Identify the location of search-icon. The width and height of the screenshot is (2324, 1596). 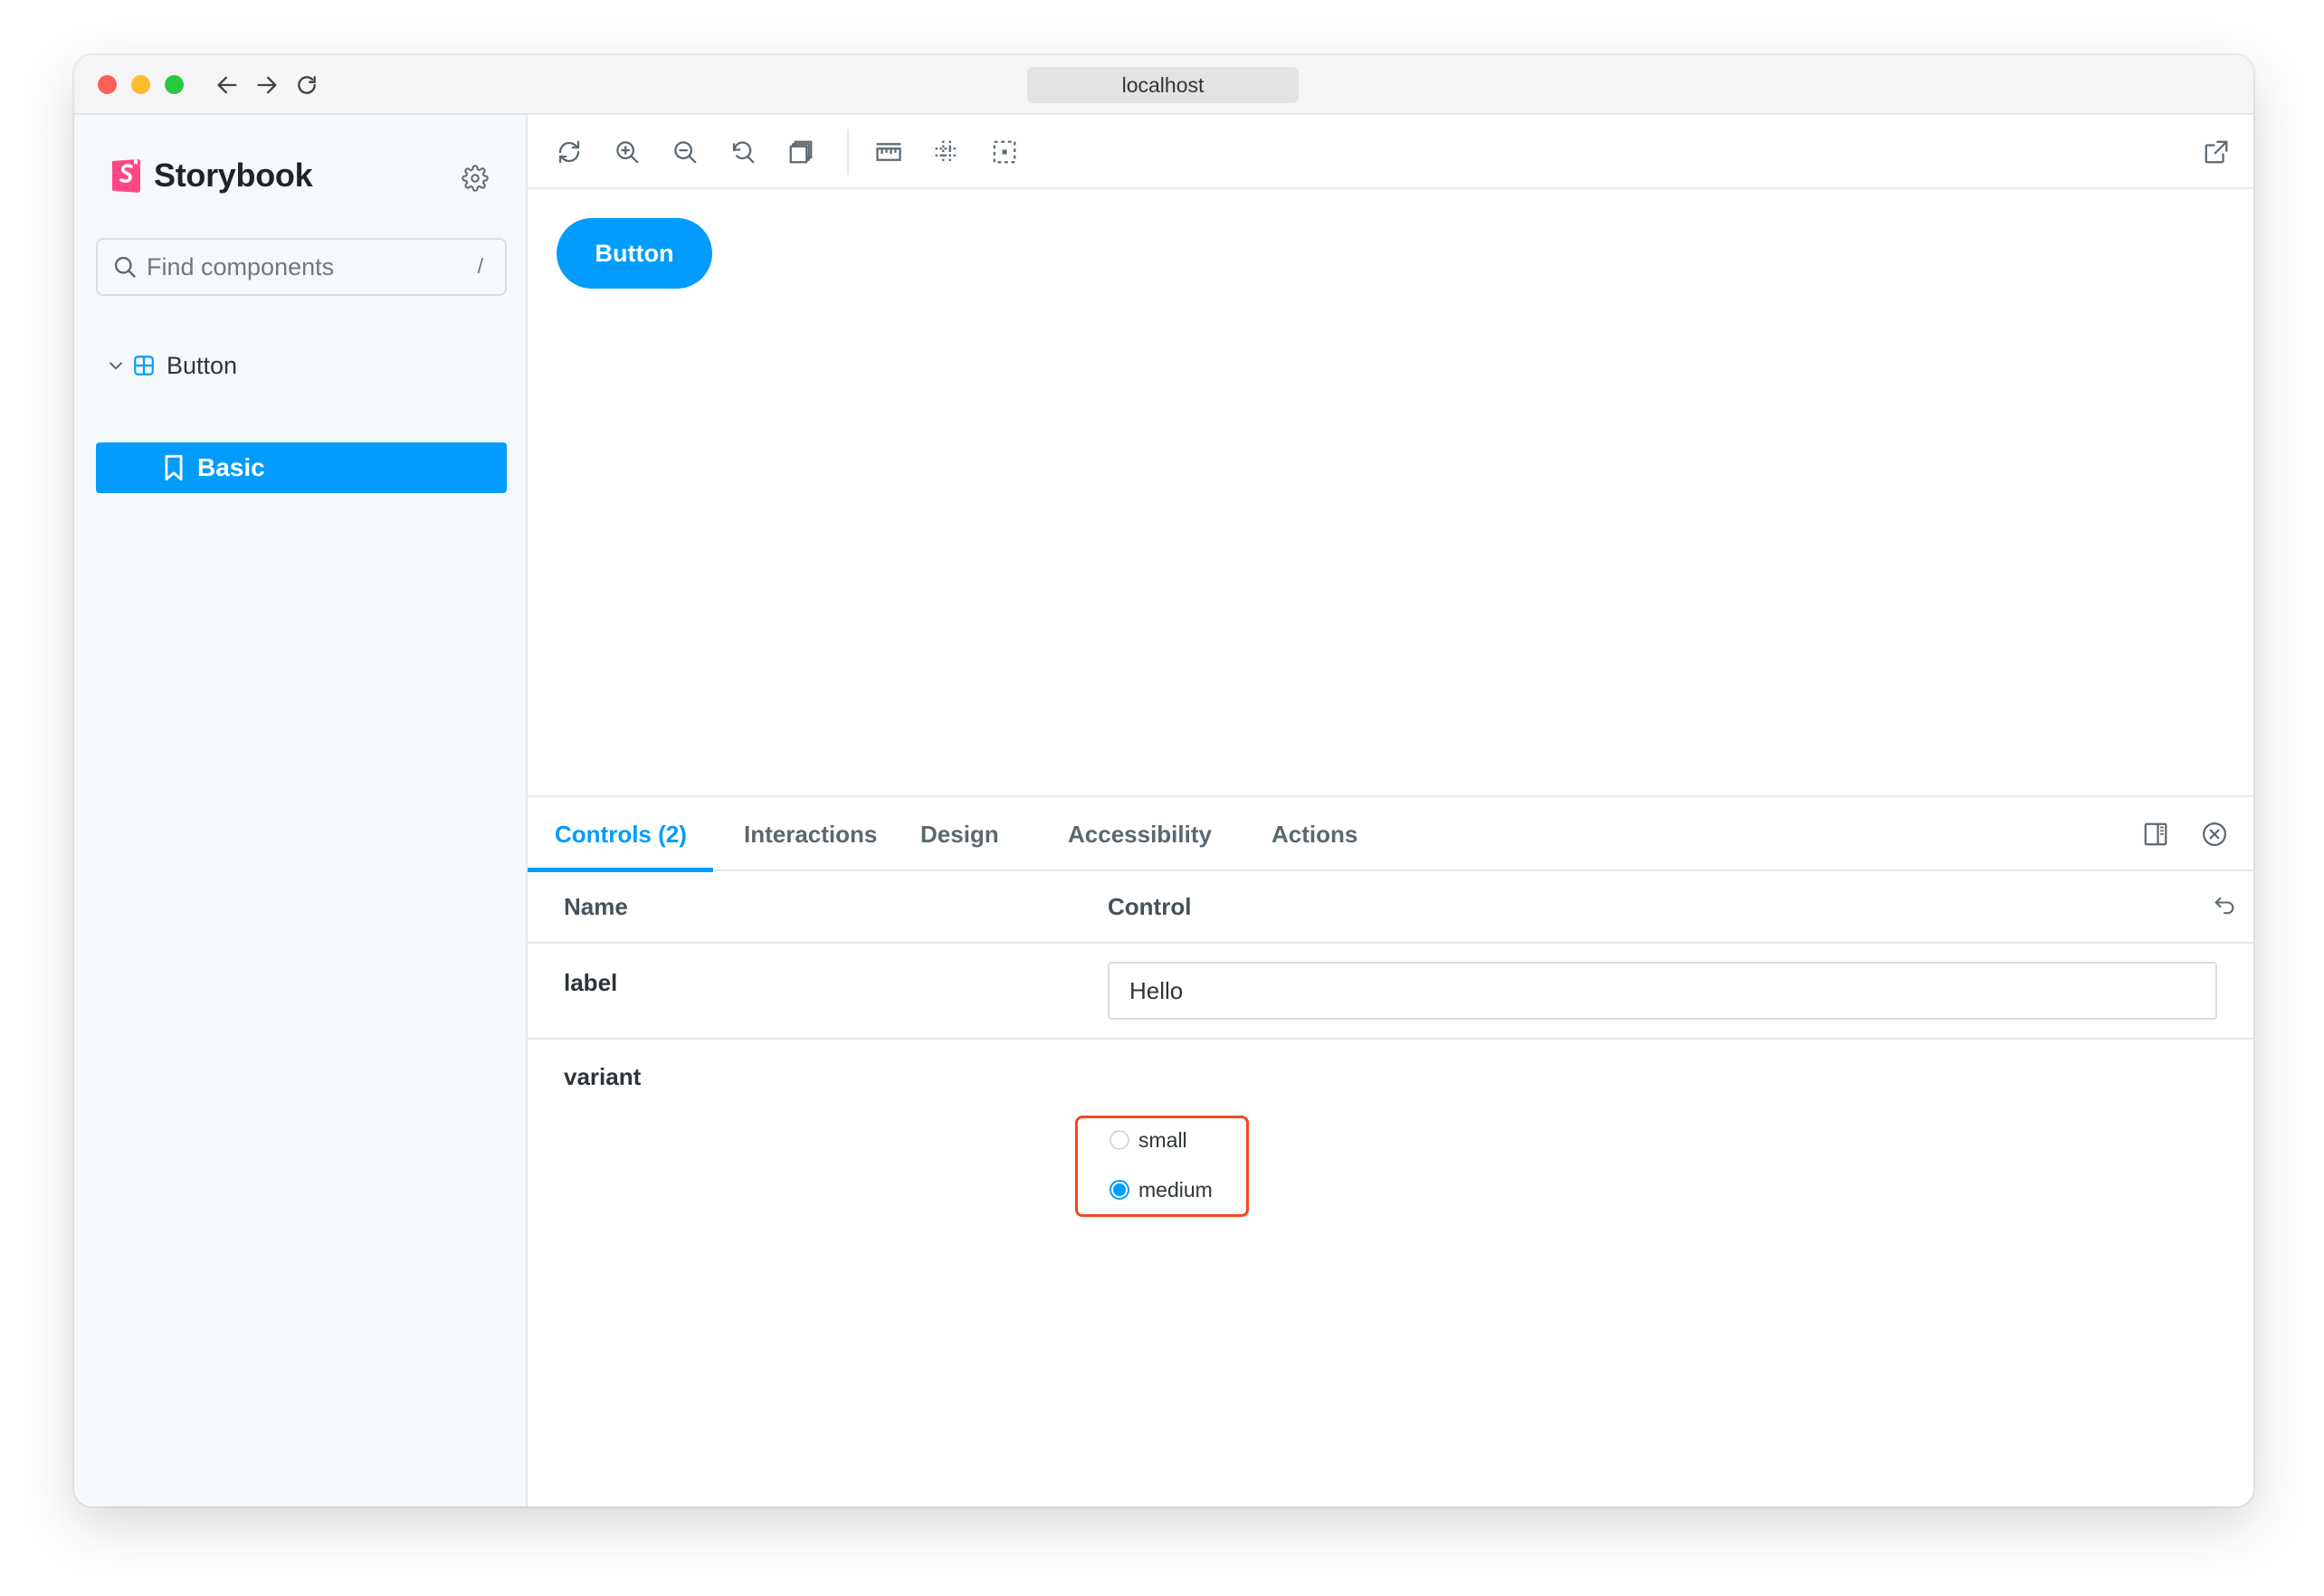
(125, 267).